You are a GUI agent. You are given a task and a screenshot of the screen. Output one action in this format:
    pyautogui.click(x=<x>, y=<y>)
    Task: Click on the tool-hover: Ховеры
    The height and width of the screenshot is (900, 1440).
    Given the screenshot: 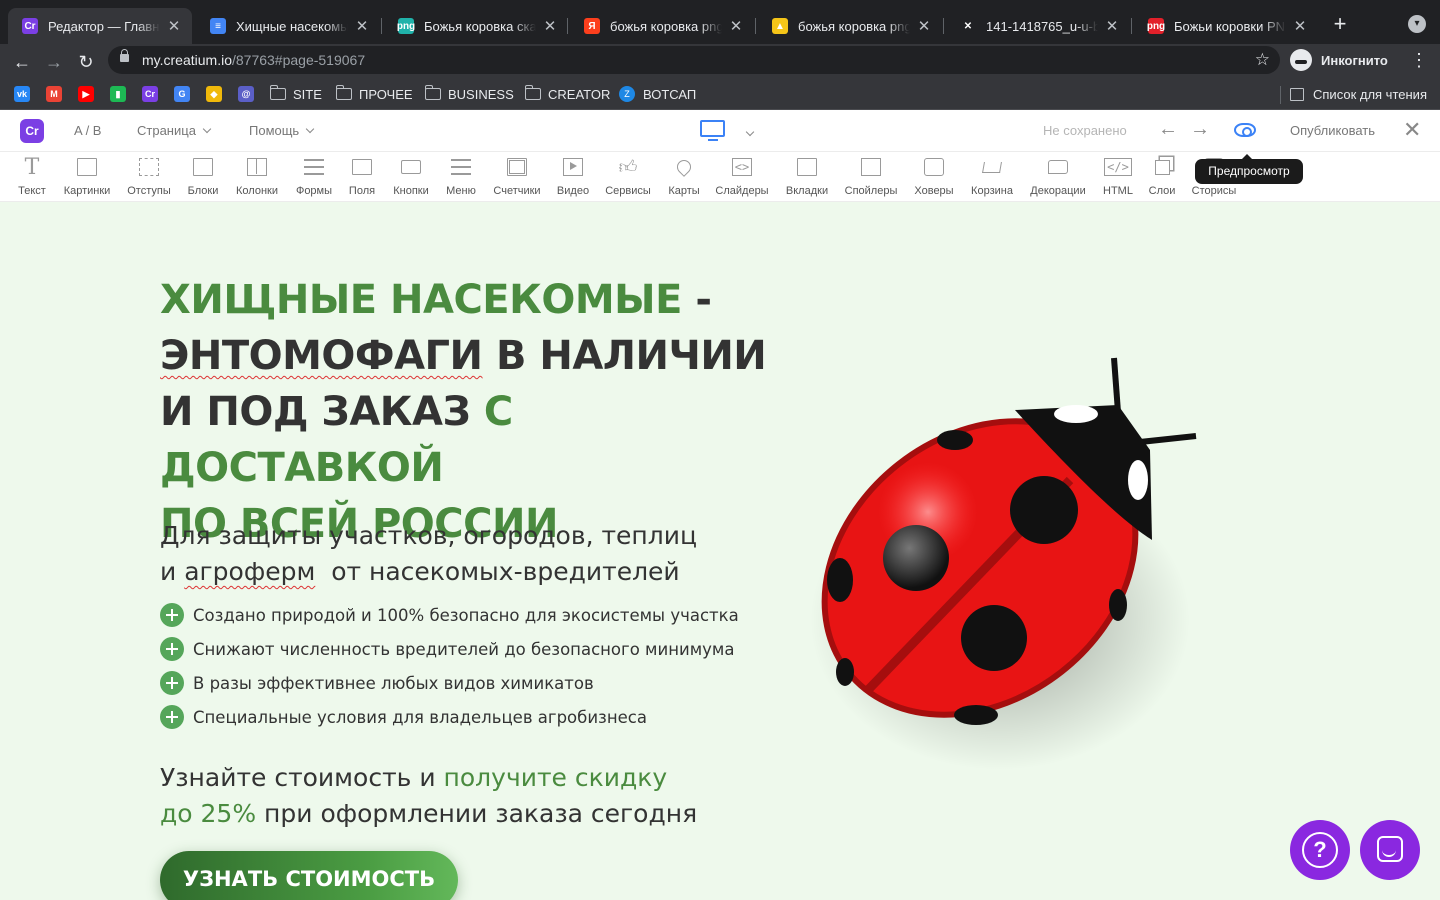 What is the action you would take?
    pyautogui.click(x=934, y=176)
    